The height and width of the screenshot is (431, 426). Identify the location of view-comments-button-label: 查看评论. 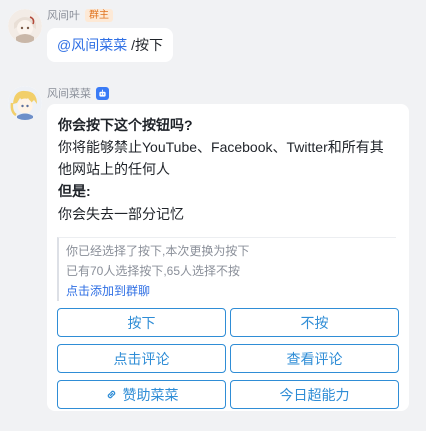
(314, 358).